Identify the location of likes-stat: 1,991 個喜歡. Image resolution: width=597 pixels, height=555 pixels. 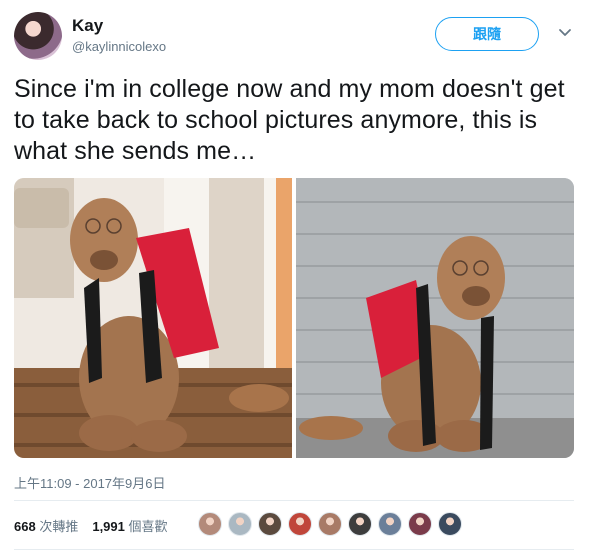
(129, 525).